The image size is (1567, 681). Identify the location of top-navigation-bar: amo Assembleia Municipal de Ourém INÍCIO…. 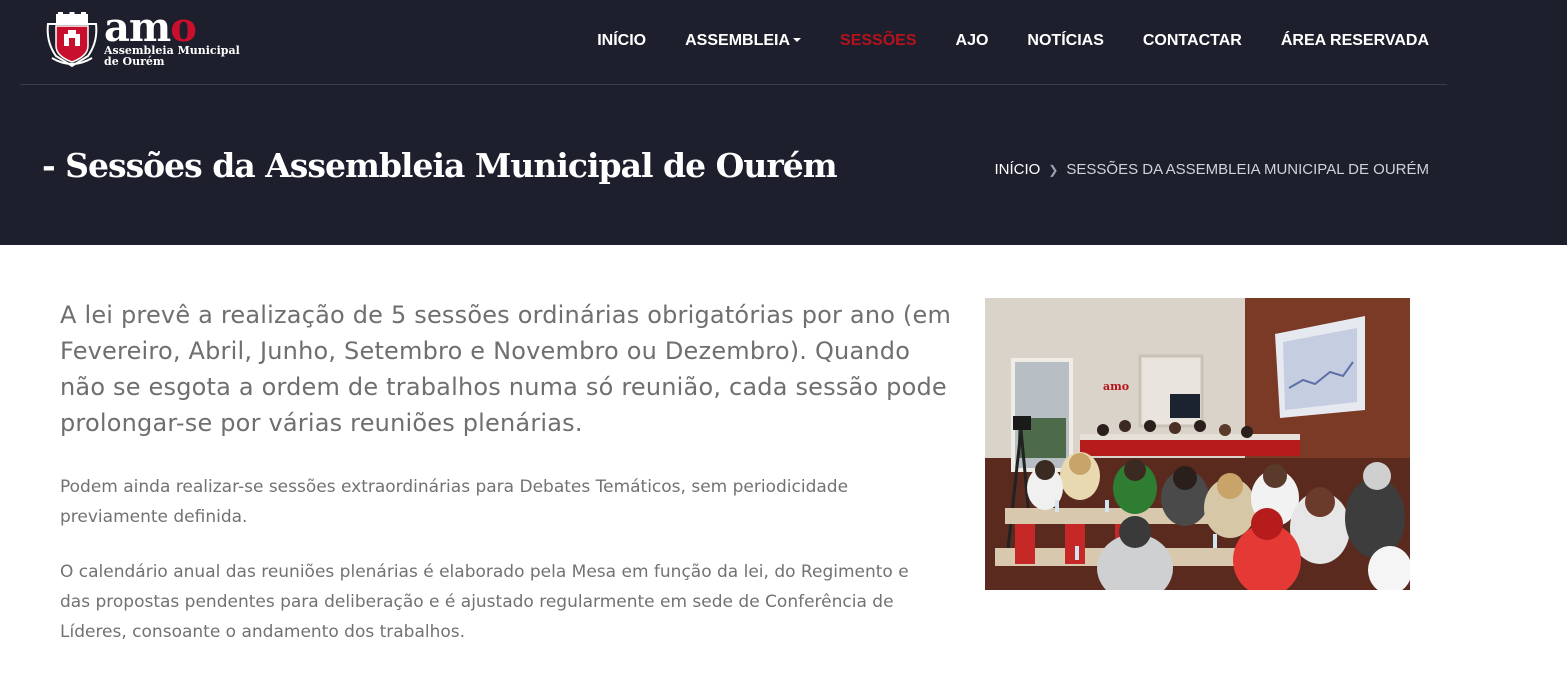
(783, 42).